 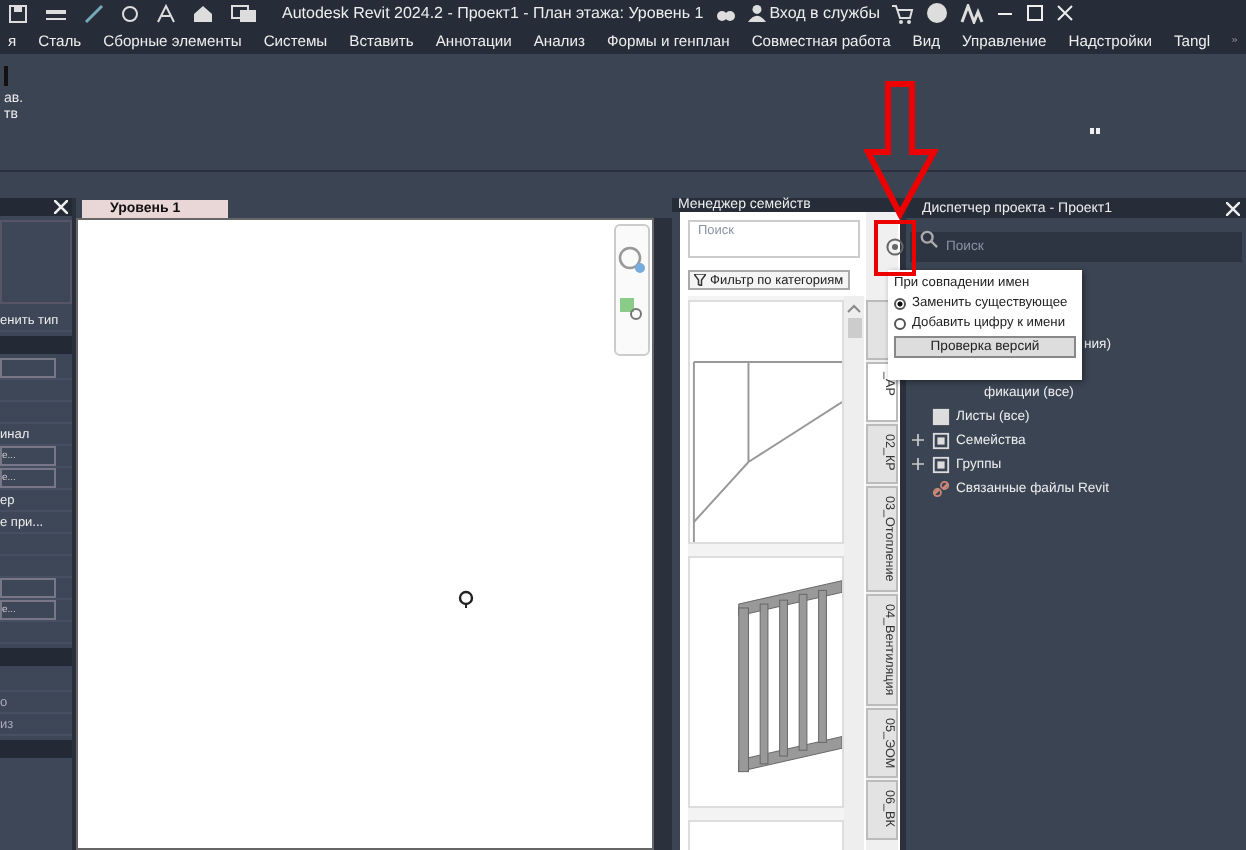 I want to click on maximize-icon, so click(x=1035, y=13).